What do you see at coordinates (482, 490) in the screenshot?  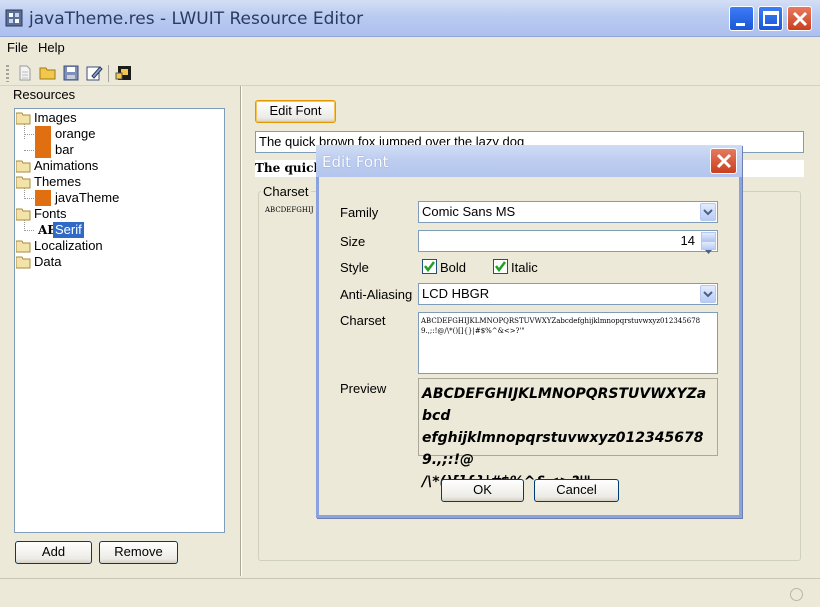 I see `ok-button: OK` at bounding box center [482, 490].